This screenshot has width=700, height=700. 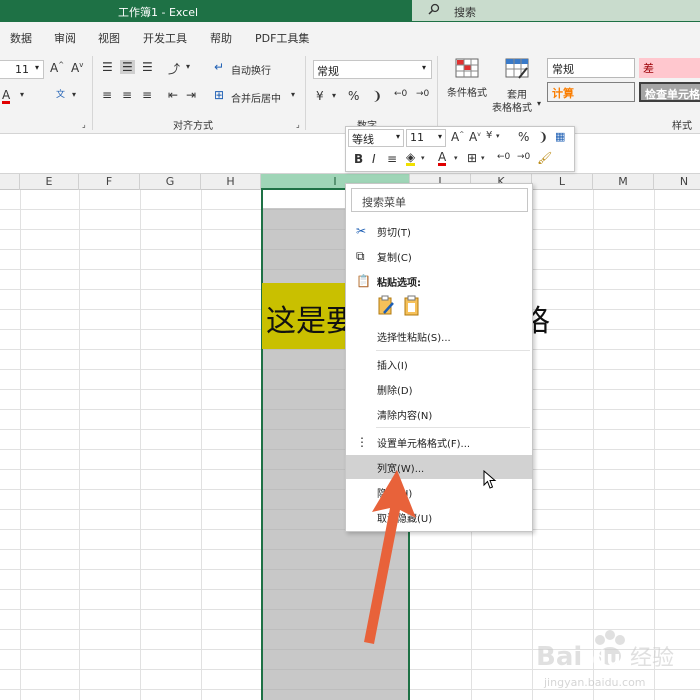 I want to click on align-left-icon: ≡, so click(x=107, y=95).